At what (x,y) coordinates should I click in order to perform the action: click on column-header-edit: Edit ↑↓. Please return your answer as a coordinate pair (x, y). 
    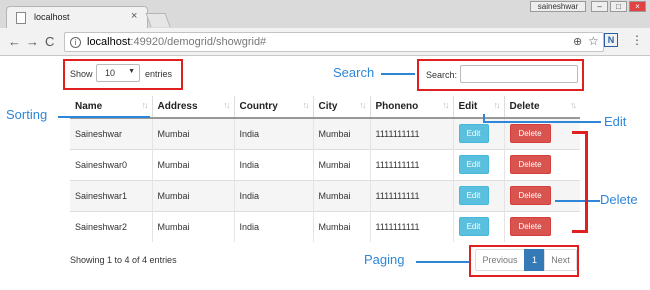
    Looking at the image, I should click on (479, 107).